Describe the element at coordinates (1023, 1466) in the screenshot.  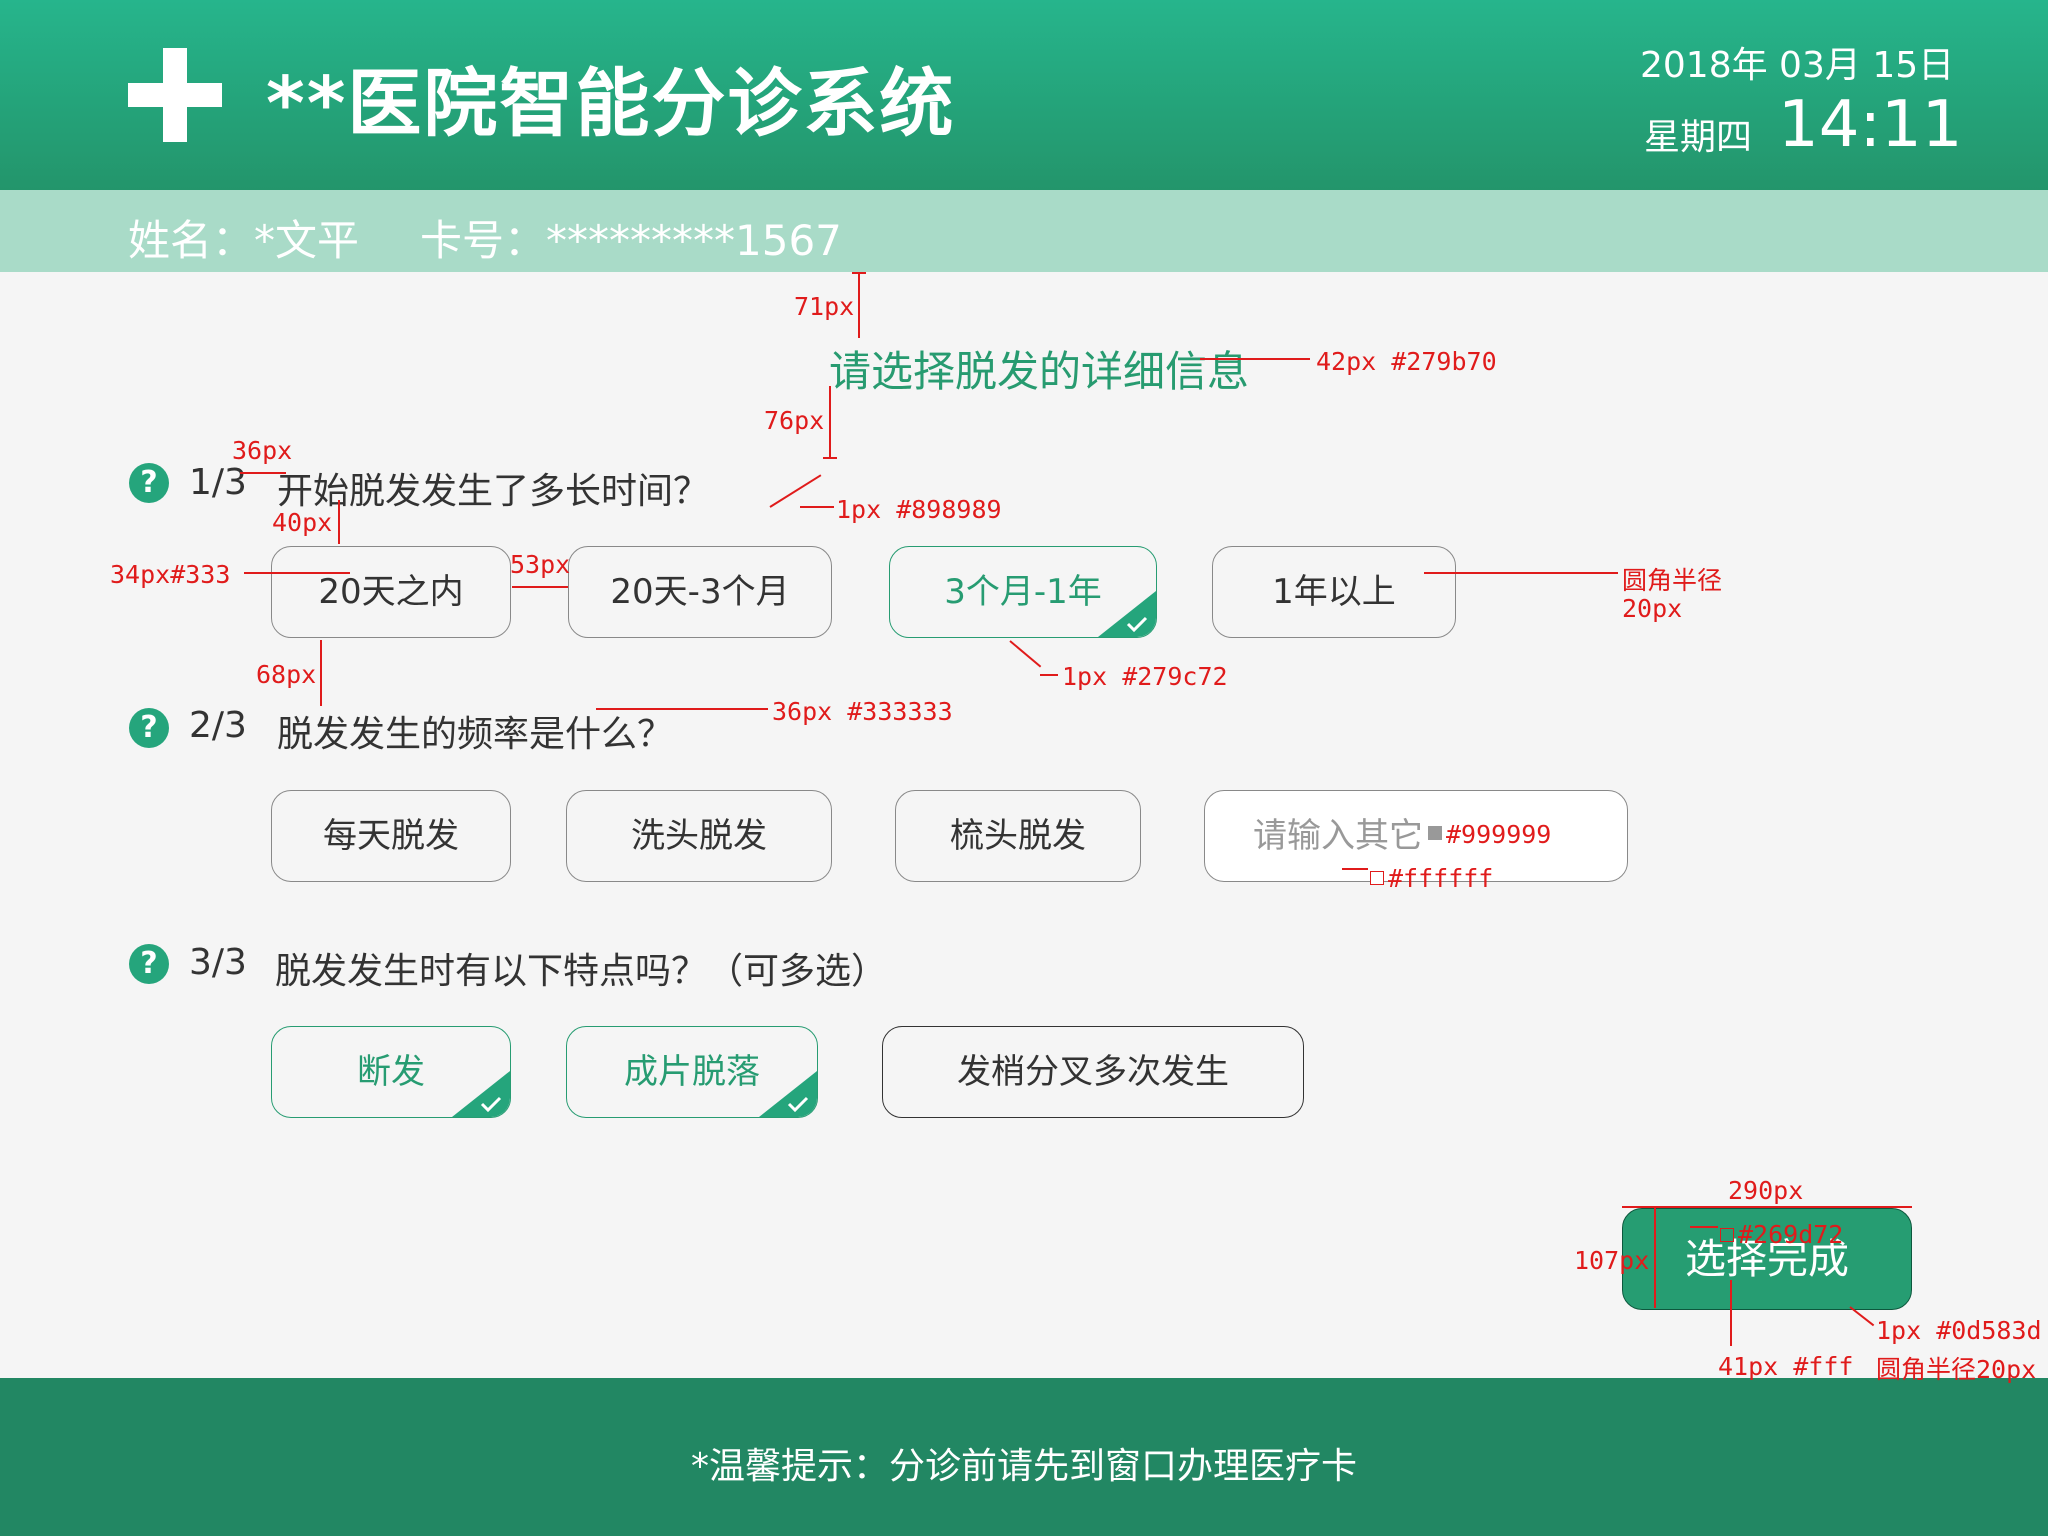
I see `footer-tip: *温馨提示：分诊前请先到窗口办理医疗卡` at that location.